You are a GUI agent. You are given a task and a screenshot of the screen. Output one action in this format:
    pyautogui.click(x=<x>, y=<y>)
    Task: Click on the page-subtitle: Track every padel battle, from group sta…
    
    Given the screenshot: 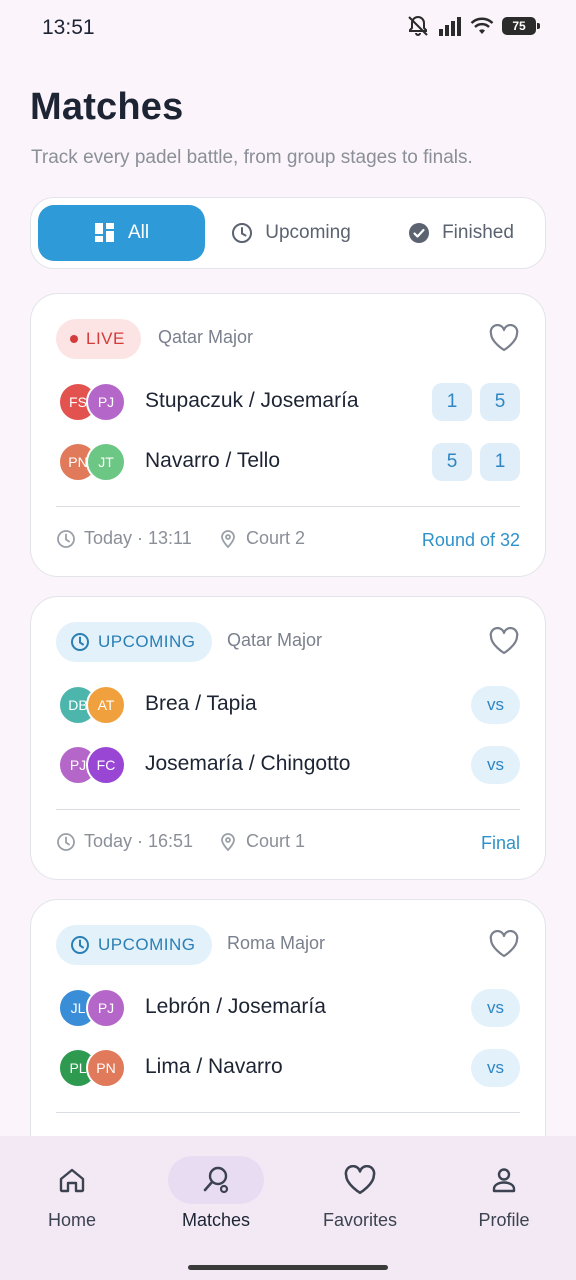 What is the action you would take?
    pyautogui.click(x=252, y=157)
    